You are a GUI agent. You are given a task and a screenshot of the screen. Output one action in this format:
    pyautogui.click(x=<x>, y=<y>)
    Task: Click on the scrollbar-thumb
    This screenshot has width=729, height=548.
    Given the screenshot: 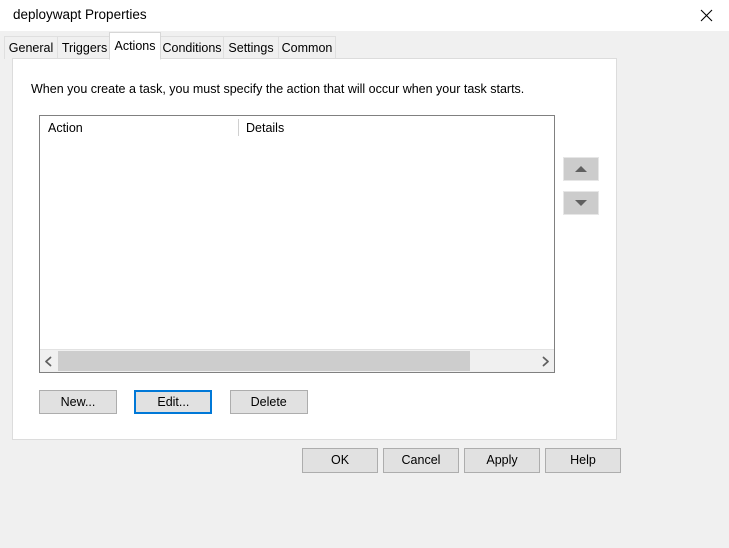 What is the action you would take?
    pyautogui.click(x=264, y=361)
    